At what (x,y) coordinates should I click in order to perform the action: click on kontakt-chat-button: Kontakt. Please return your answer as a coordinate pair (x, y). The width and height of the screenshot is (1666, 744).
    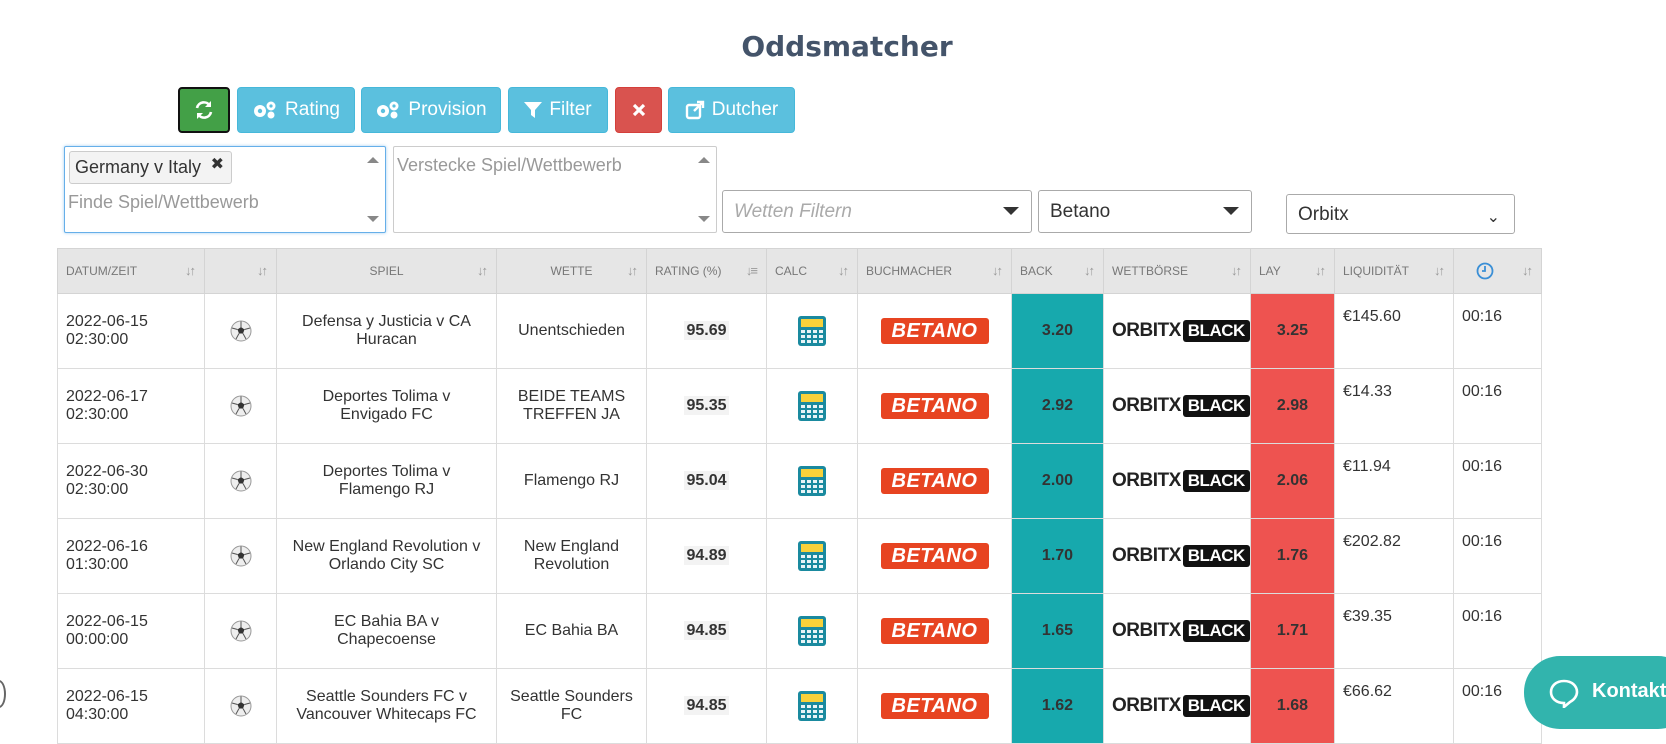
    Looking at the image, I should click on (1595, 692).